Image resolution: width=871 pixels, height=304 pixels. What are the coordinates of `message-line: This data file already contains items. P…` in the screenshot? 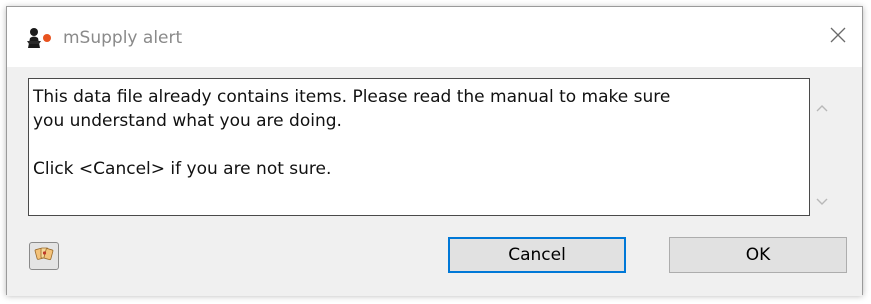 It's located at (352, 97).